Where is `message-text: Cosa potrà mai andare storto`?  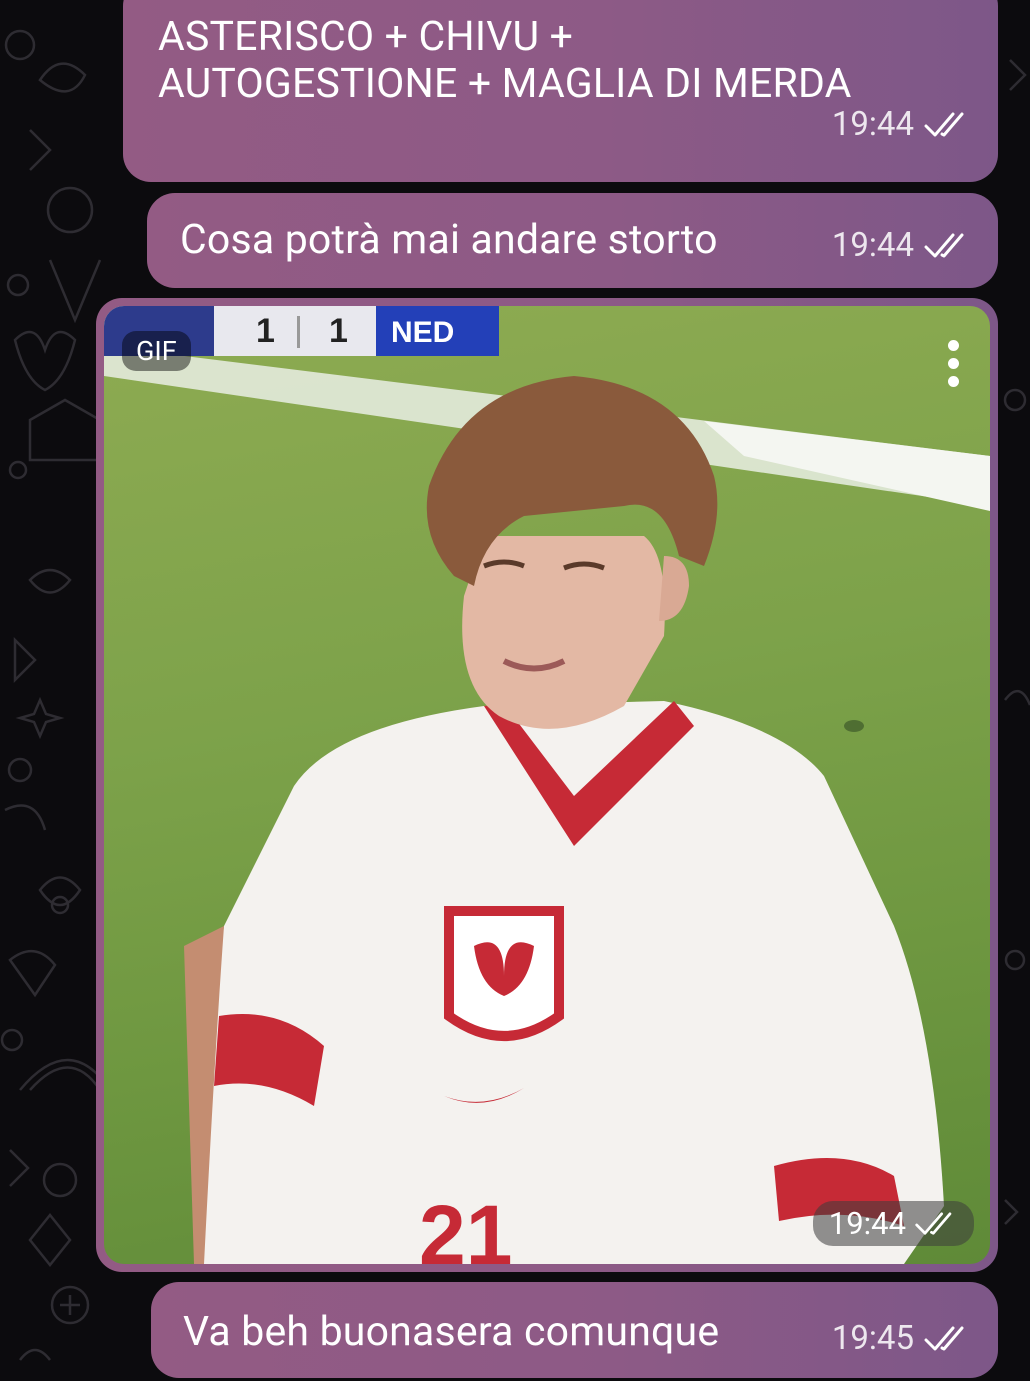 message-text: Cosa potrà mai andare storto is located at coordinates (449, 240).